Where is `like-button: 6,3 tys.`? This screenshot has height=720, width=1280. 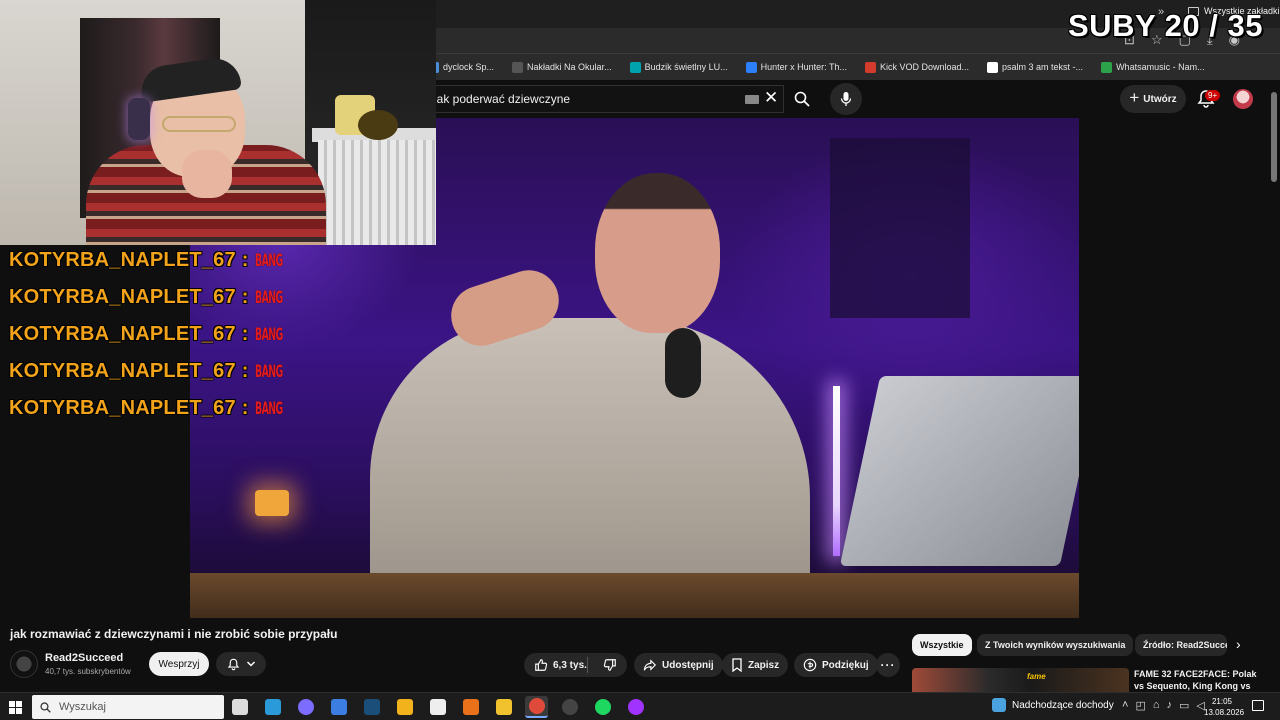
like-button: 6,3 tys. is located at coordinates (556, 665).